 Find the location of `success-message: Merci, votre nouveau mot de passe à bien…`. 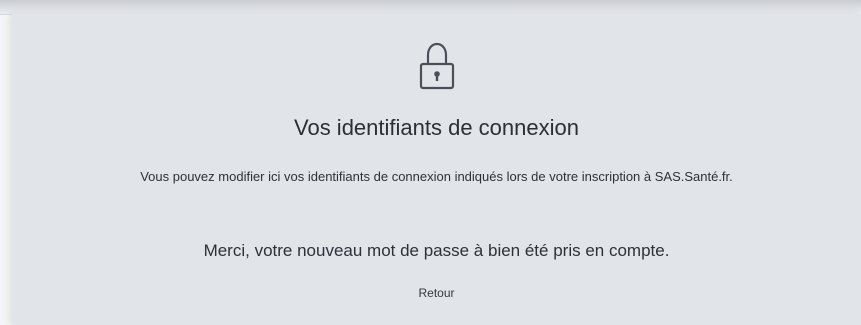

success-message: Merci, votre nouveau mot de passe à bien… is located at coordinates (436, 250).